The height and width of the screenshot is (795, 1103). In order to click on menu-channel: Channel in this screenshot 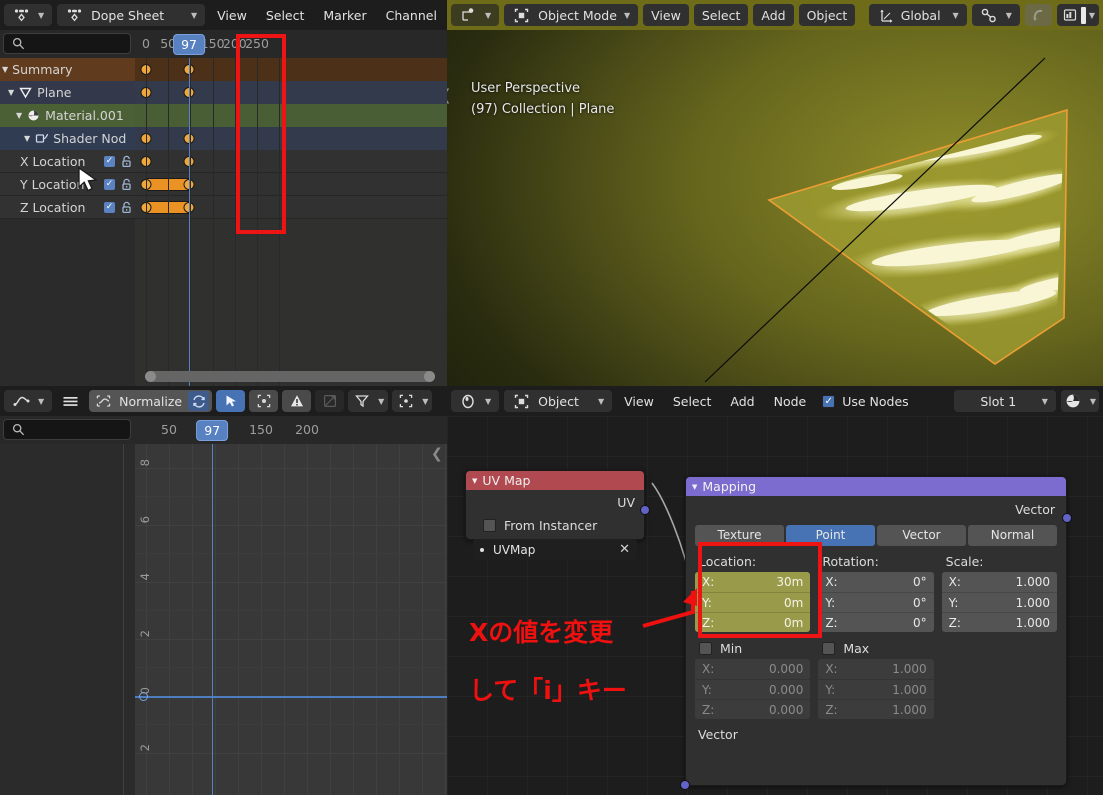, I will do `click(411, 15)`.